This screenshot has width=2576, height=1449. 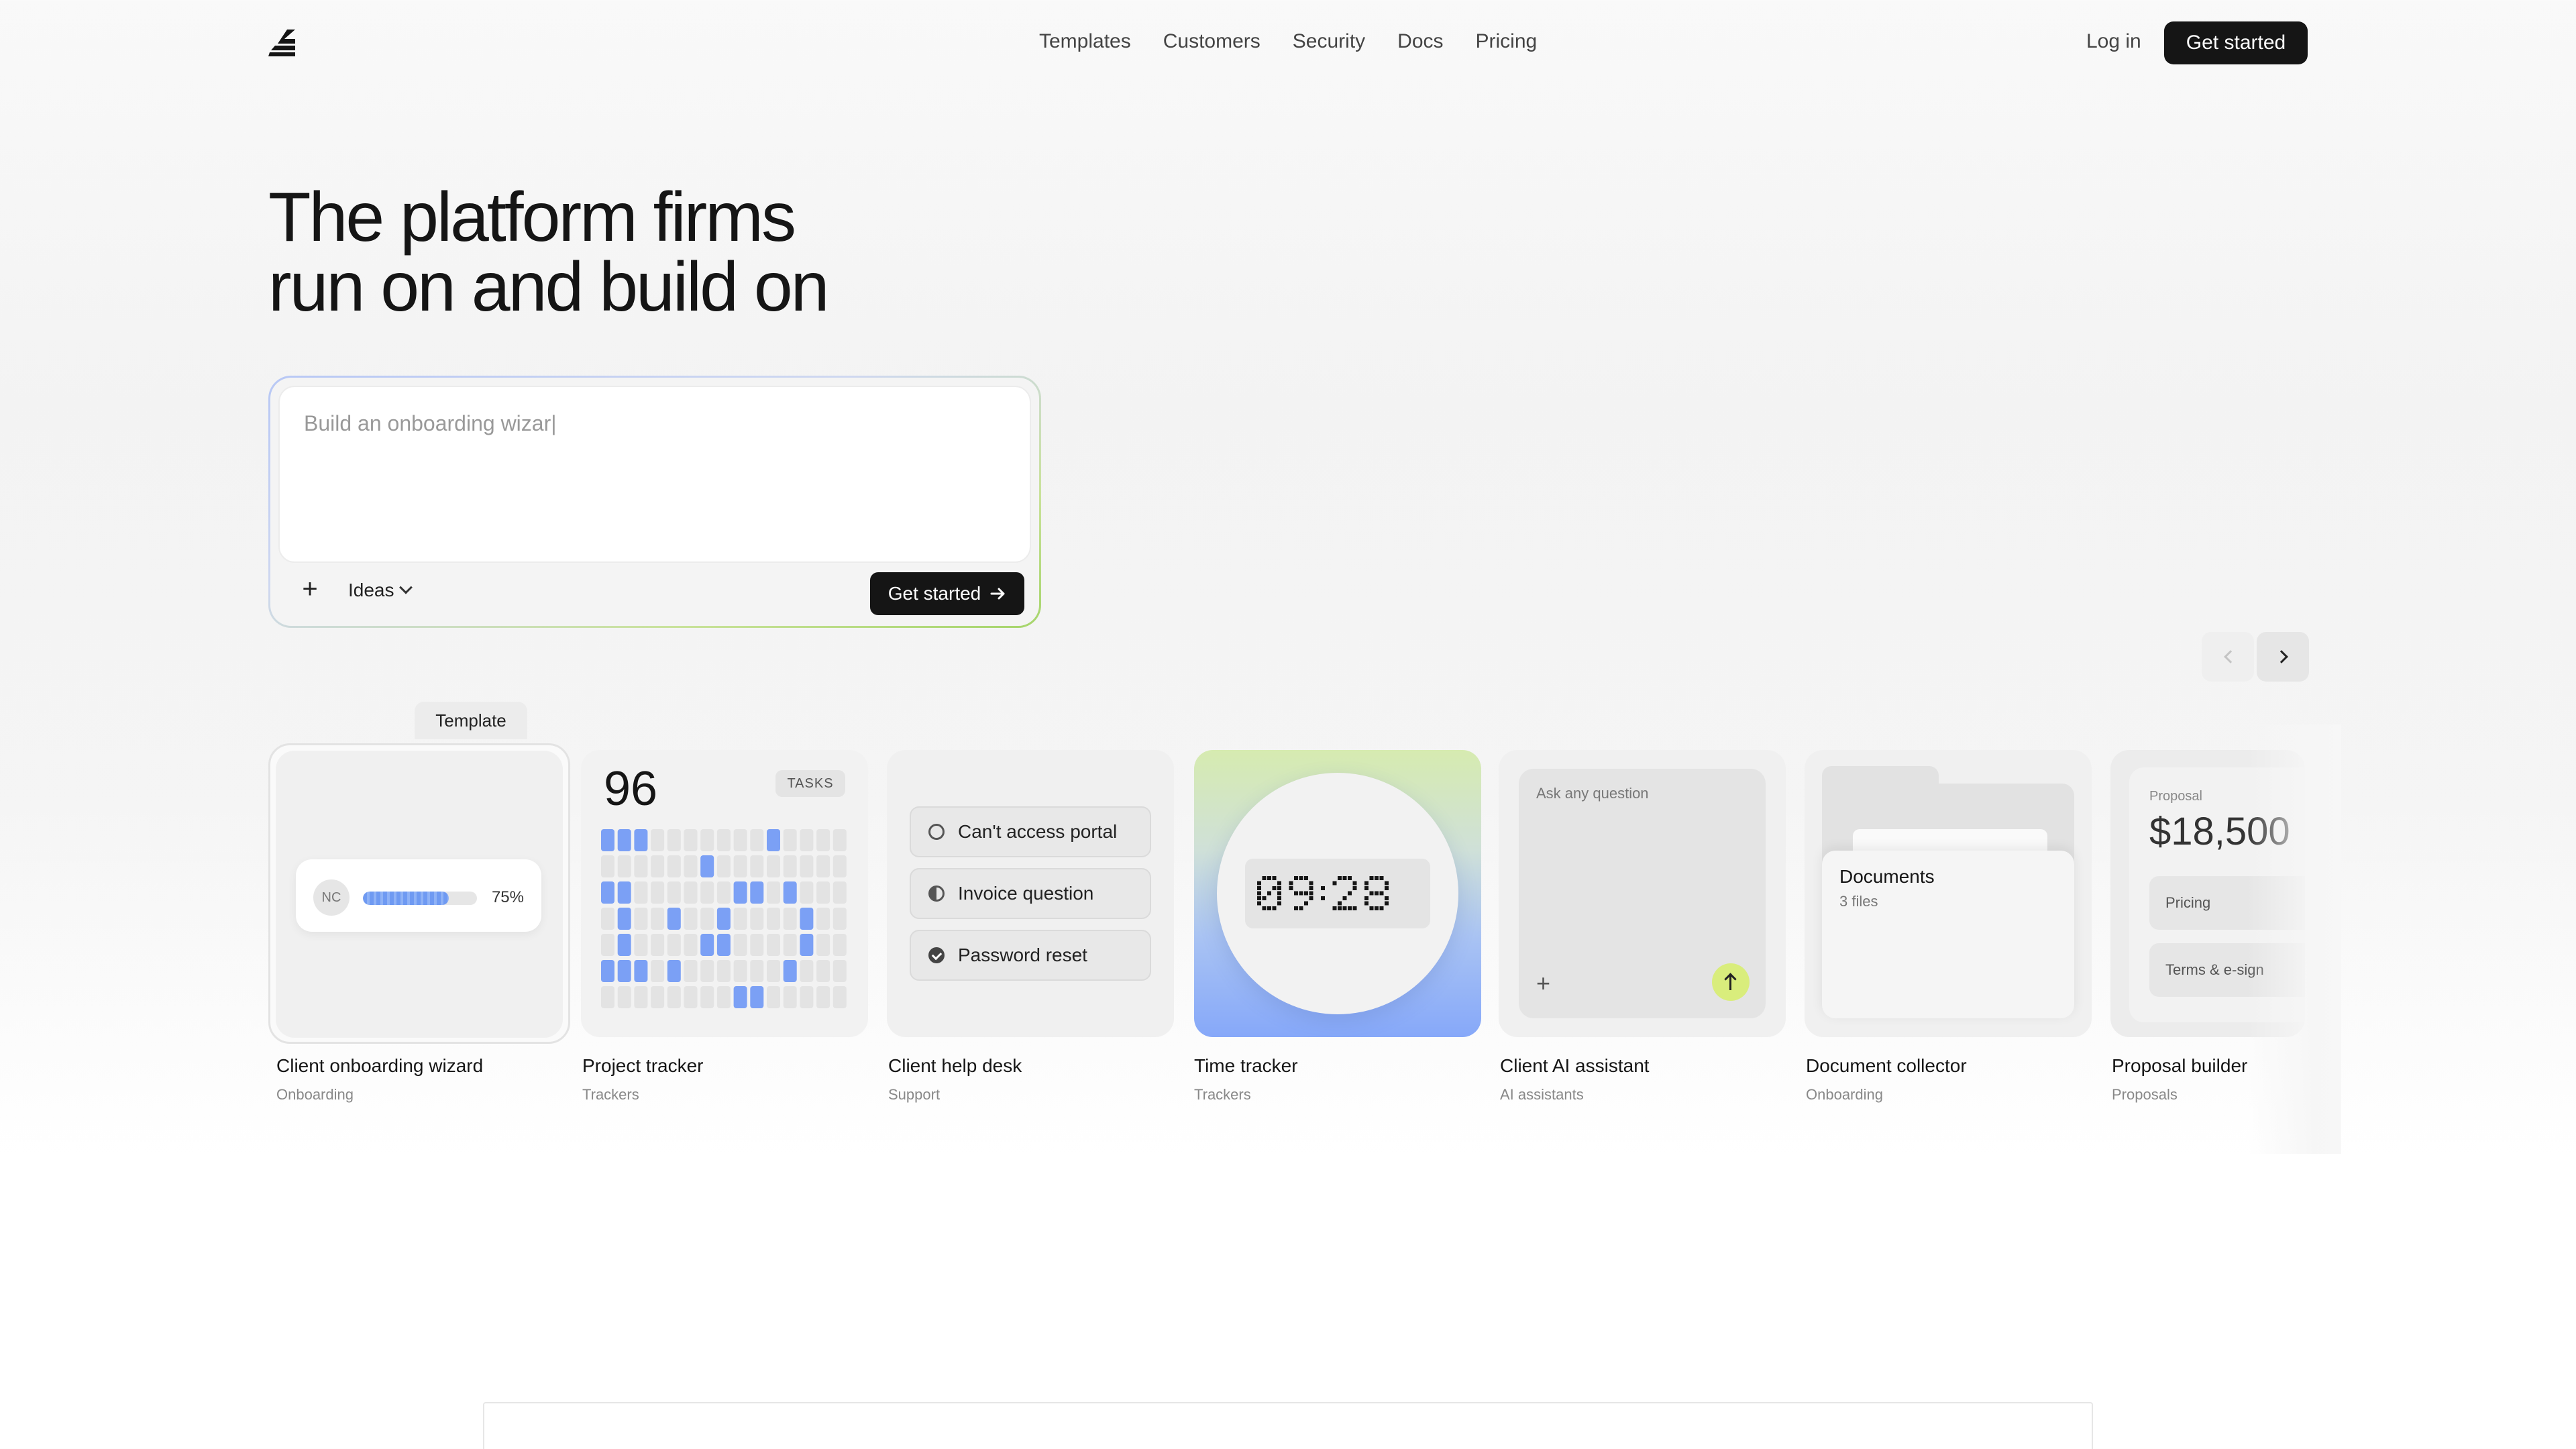 What do you see at coordinates (724, 893) in the screenshot?
I see `template-card-project-tracker: 96 TASKS` at bounding box center [724, 893].